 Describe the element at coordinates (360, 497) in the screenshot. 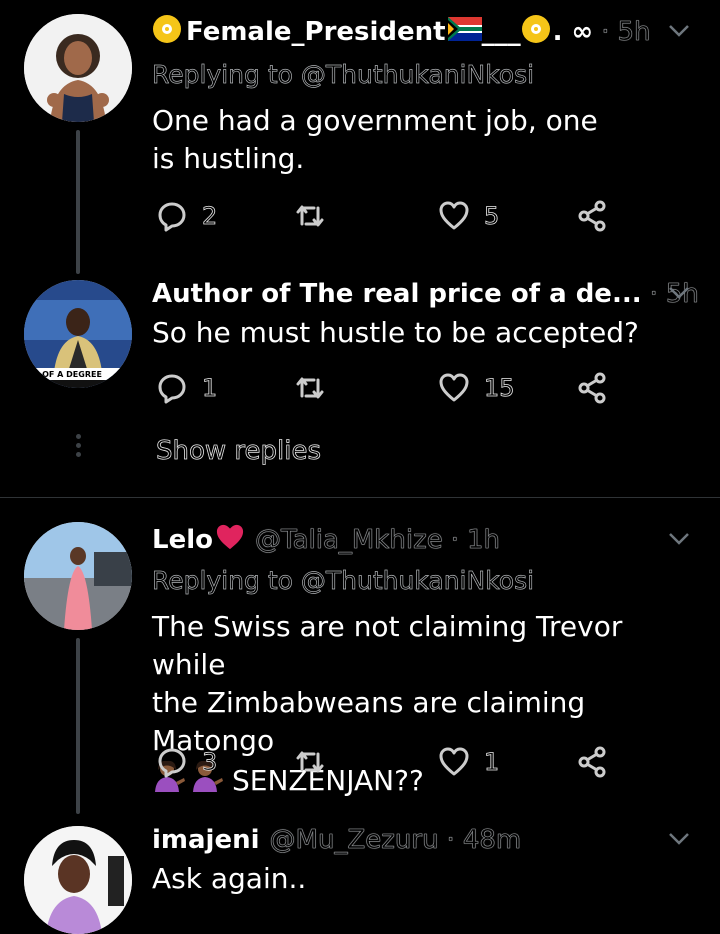

I see `divider` at that location.